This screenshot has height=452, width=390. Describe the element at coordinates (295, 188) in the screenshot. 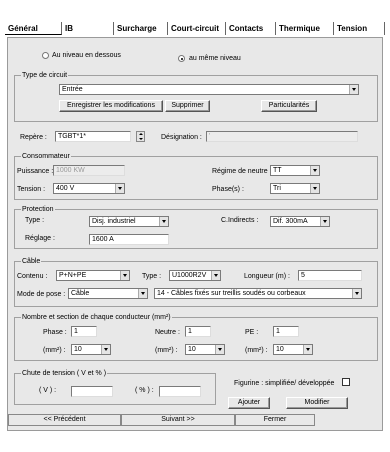

I see `phases-select: Tri` at that location.